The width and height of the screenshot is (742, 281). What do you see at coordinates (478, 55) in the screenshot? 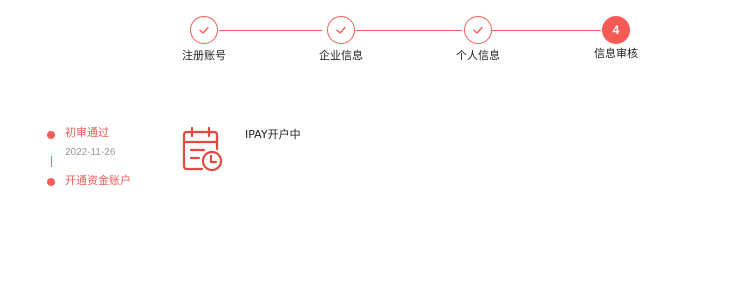
I see `step-3-label: 个人信息` at bounding box center [478, 55].